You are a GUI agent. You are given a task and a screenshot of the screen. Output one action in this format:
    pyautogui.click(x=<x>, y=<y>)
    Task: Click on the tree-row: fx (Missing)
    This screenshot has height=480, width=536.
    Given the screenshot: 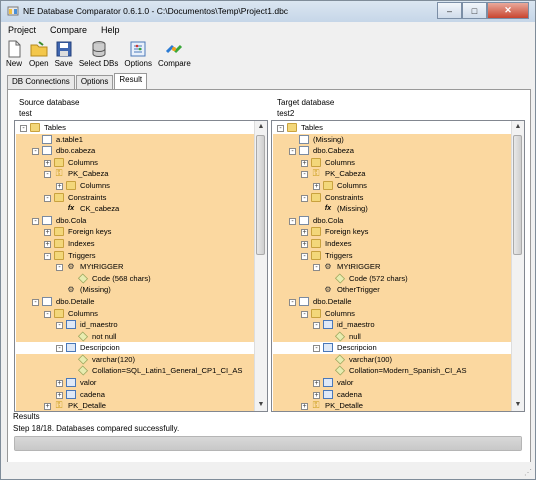 What is the action you would take?
    pyautogui.click(x=395, y=209)
    